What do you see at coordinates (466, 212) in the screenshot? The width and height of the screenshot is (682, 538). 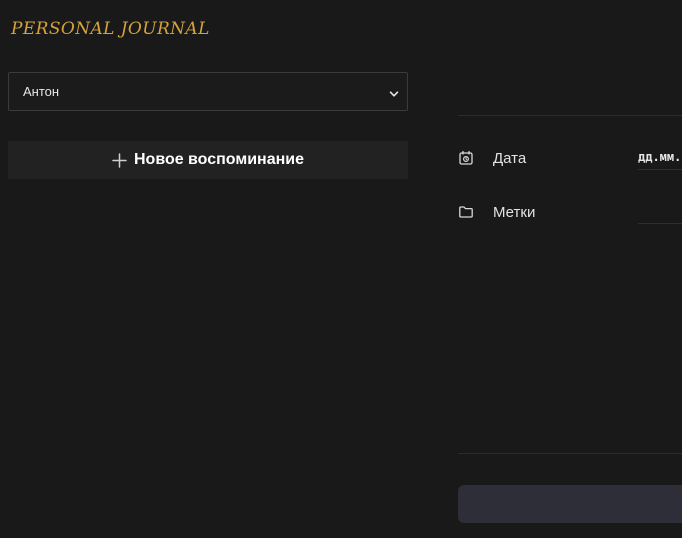 I see `folder-icon` at bounding box center [466, 212].